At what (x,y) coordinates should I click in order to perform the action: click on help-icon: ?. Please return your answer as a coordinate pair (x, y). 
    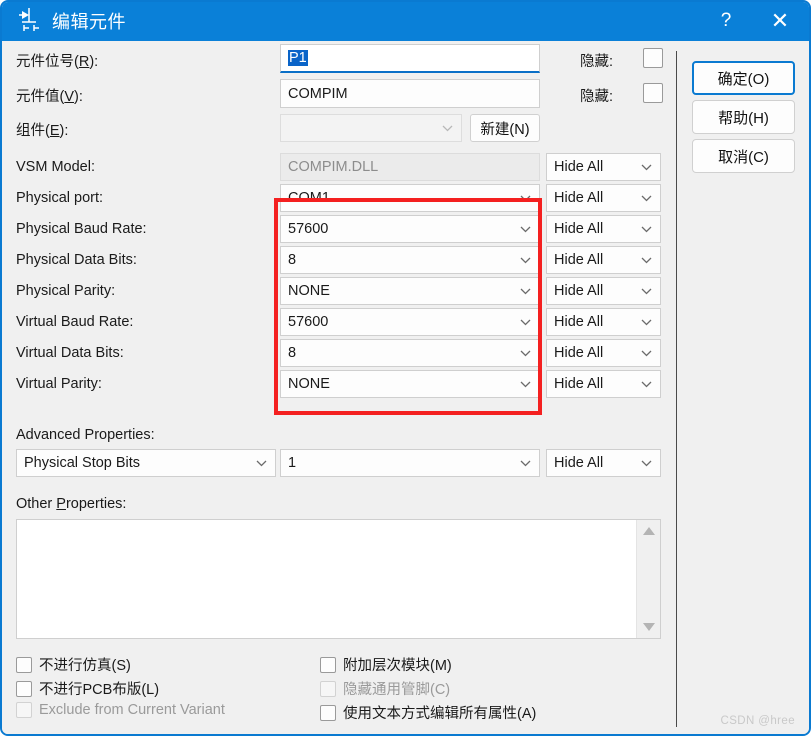
    Looking at the image, I should click on (726, 21).